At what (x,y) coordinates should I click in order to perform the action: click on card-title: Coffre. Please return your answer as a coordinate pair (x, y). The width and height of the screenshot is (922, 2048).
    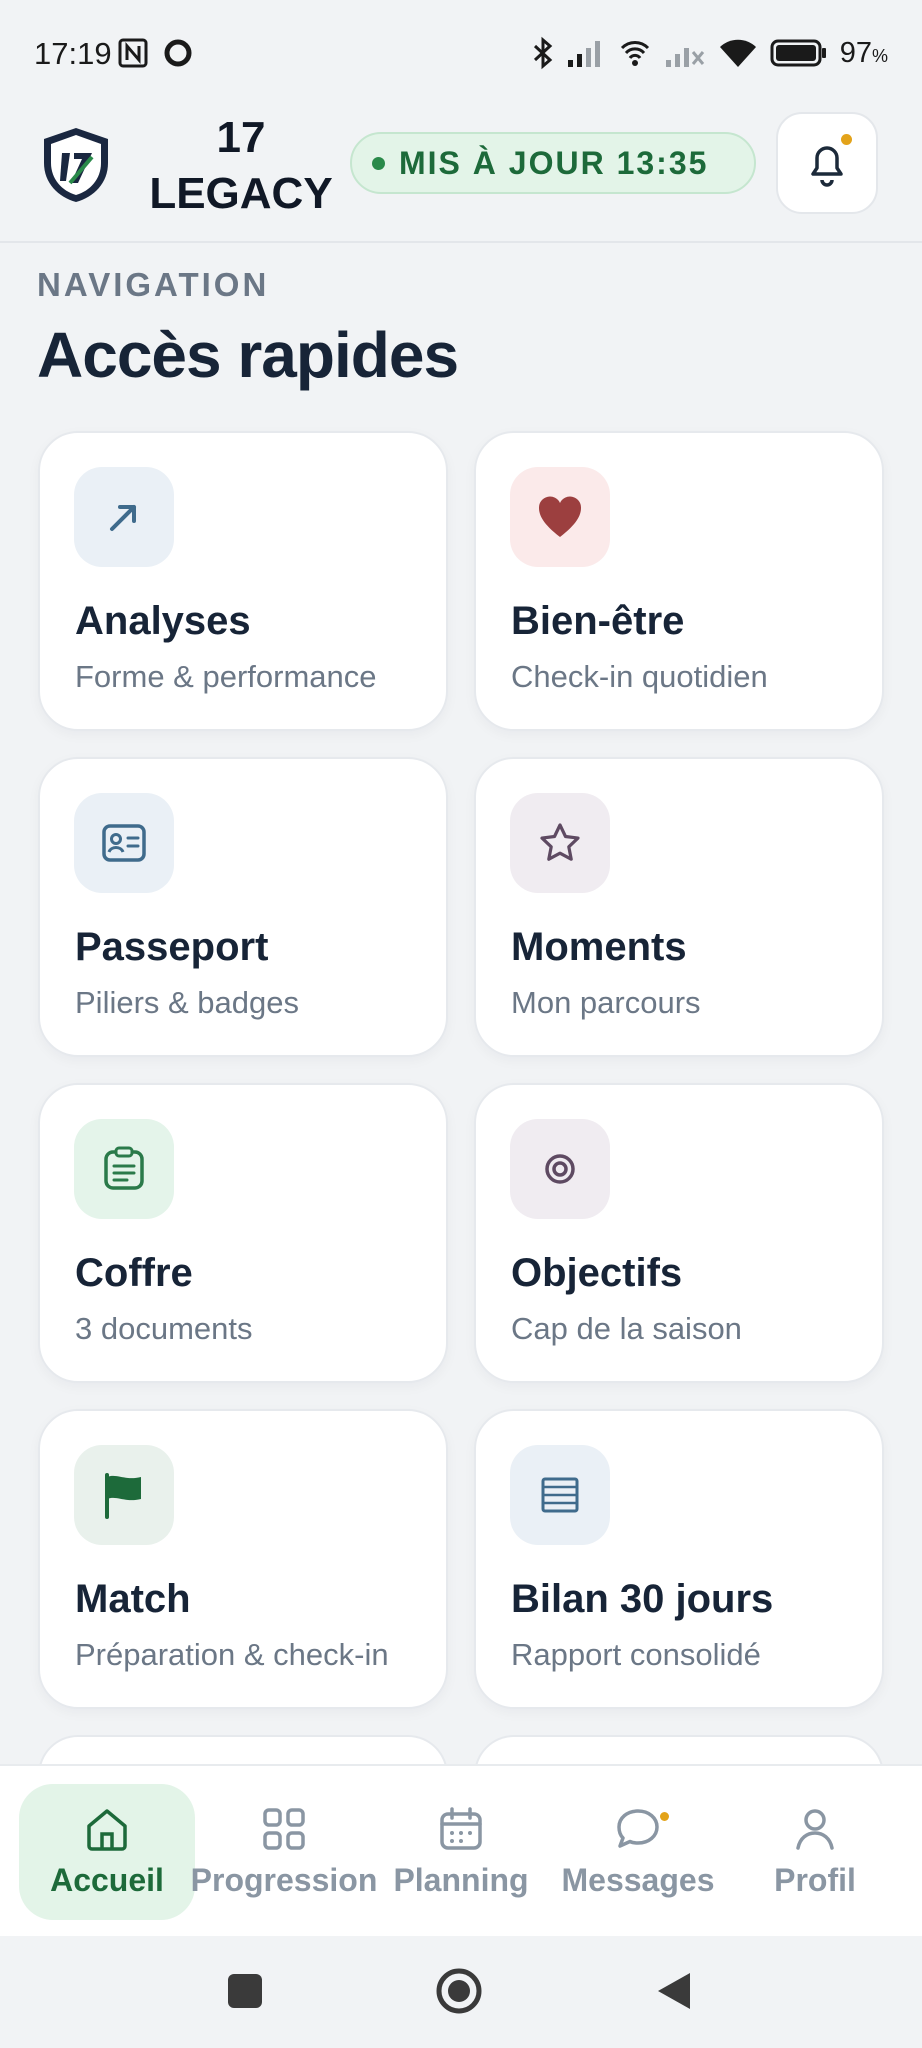
    Looking at the image, I should click on (134, 1273).